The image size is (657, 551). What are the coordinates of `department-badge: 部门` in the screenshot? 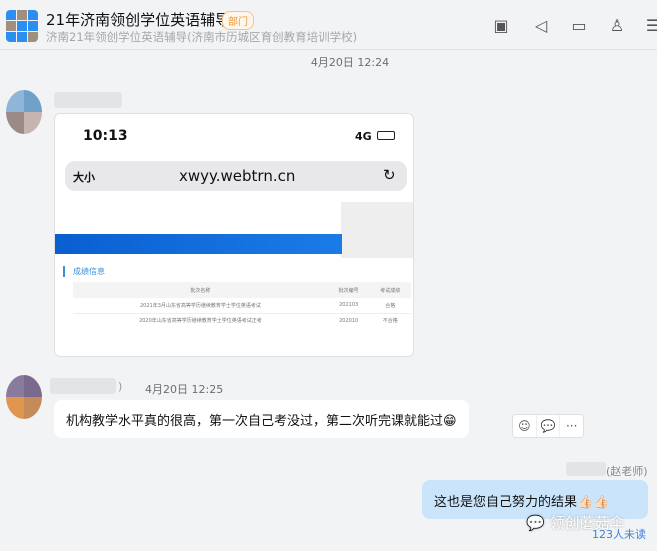 It's located at (238, 20).